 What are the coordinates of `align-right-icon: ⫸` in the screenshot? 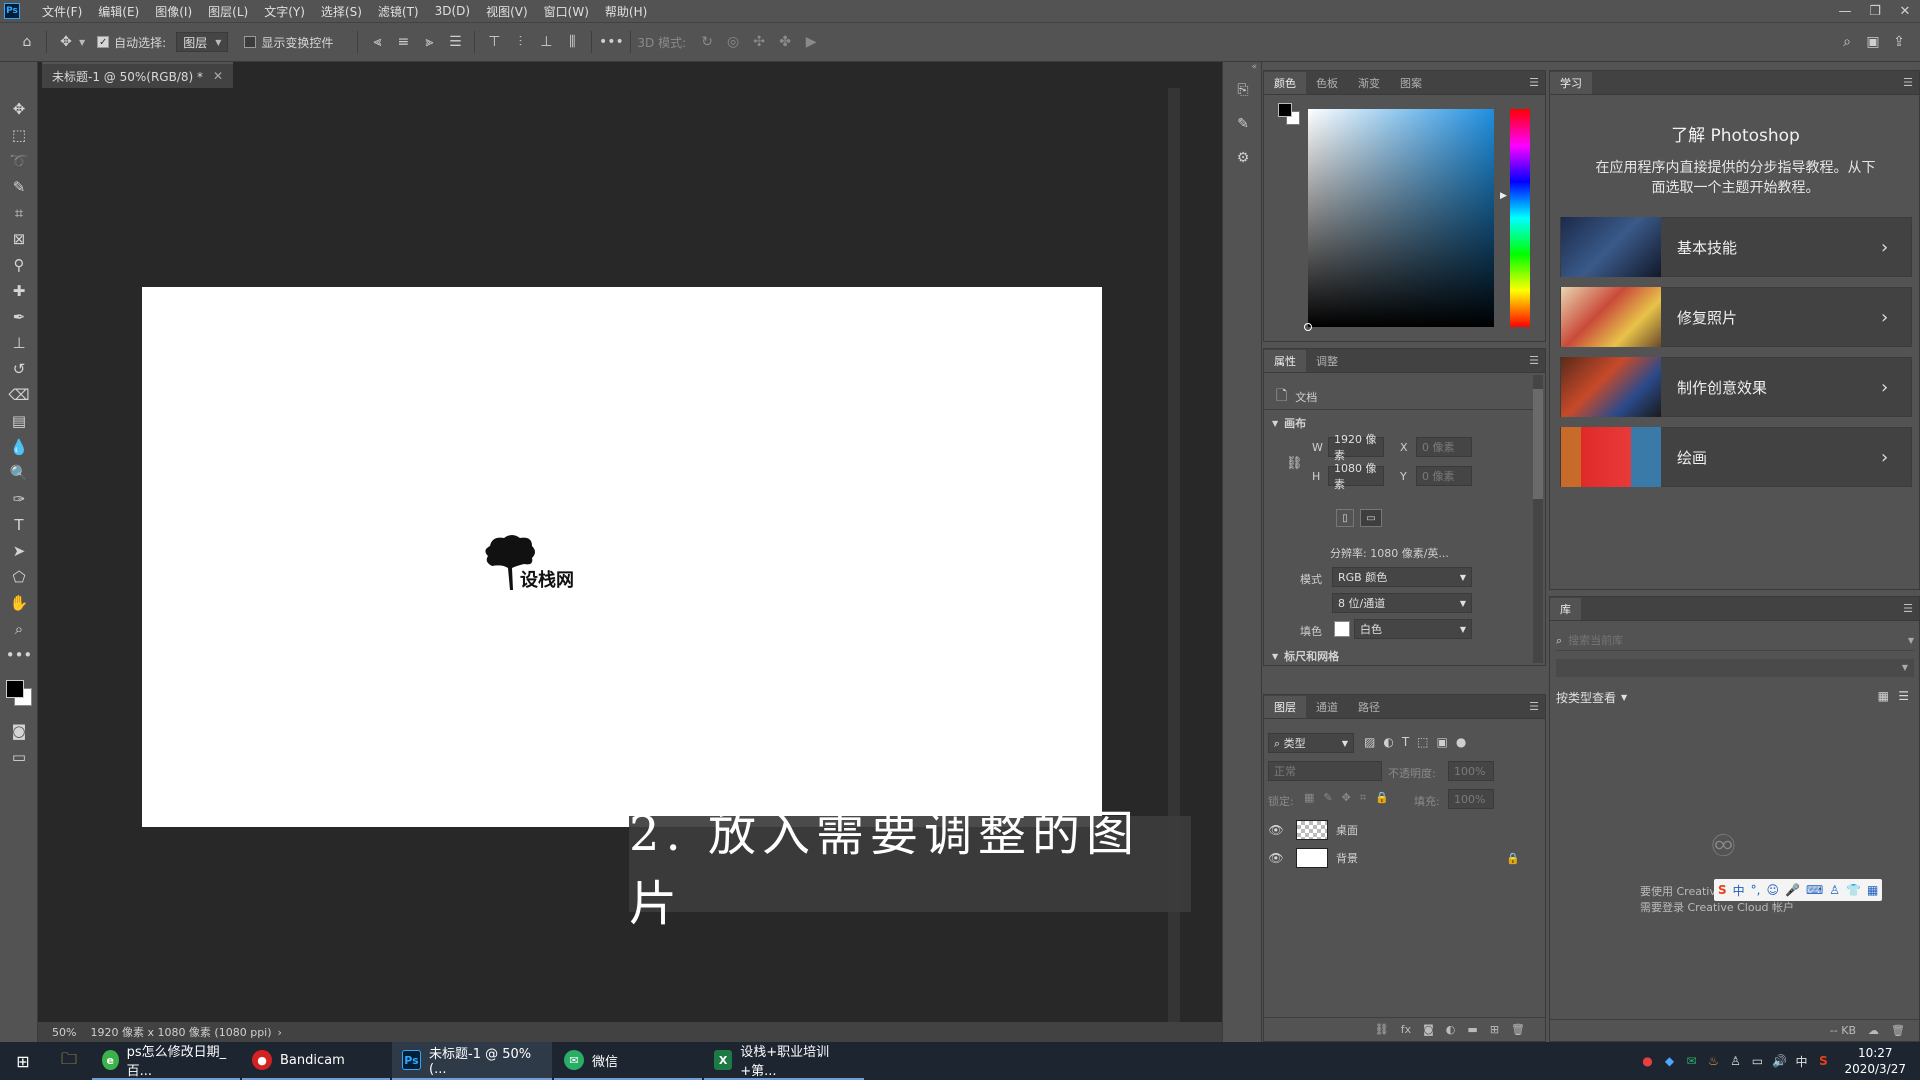 It's located at (429, 42).